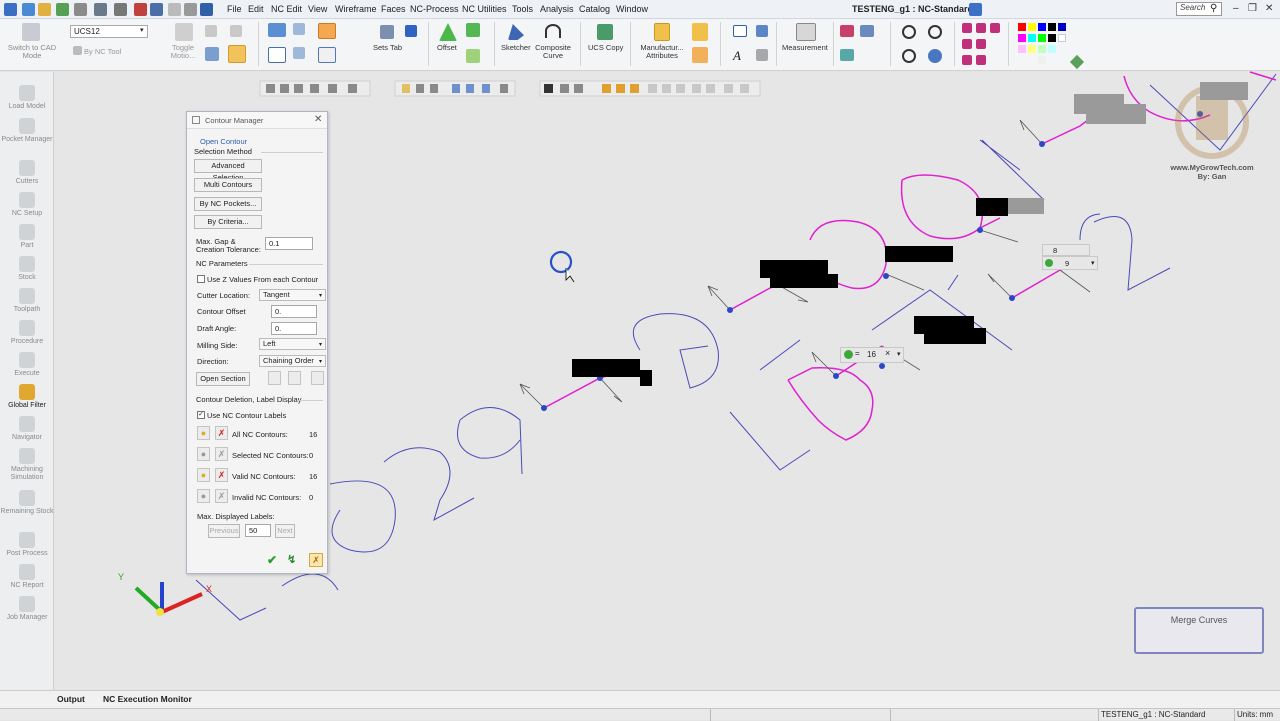 This screenshot has width=1280, height=721. Describe the element at coordinates (285, 531) in the screenshot. I see `next-button: Next` at that location.